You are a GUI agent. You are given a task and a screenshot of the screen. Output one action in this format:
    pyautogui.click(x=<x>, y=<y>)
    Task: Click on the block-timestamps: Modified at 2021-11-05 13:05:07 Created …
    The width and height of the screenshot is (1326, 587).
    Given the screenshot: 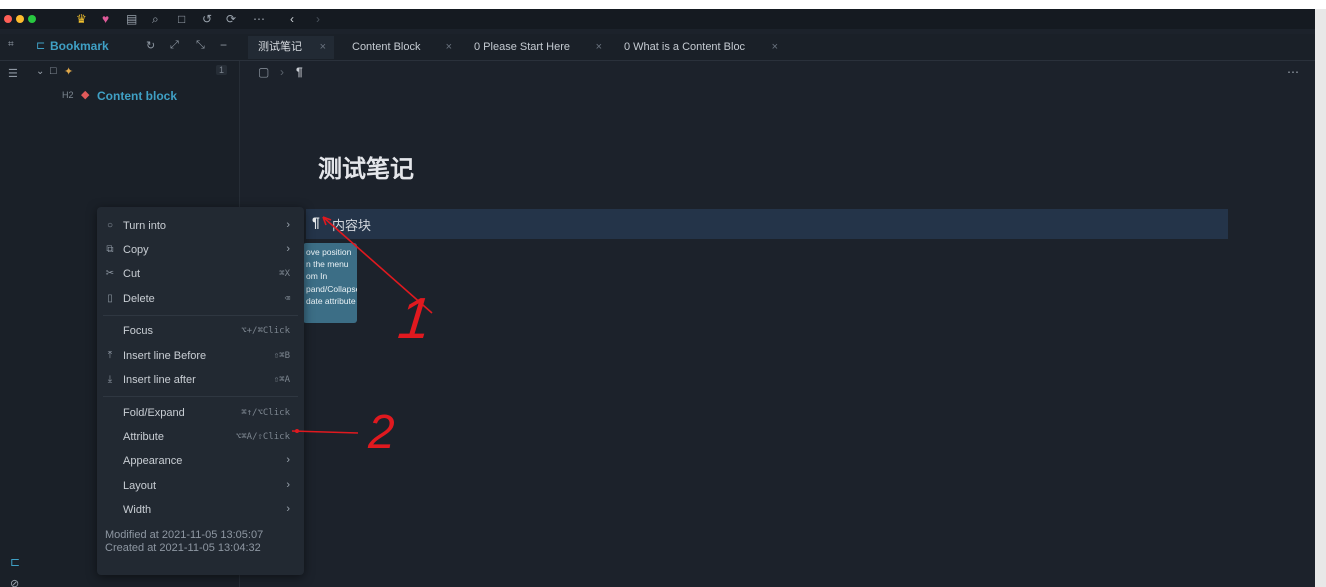 What is the action you would take?
    pyautogui.click(x=184, y=542)
    